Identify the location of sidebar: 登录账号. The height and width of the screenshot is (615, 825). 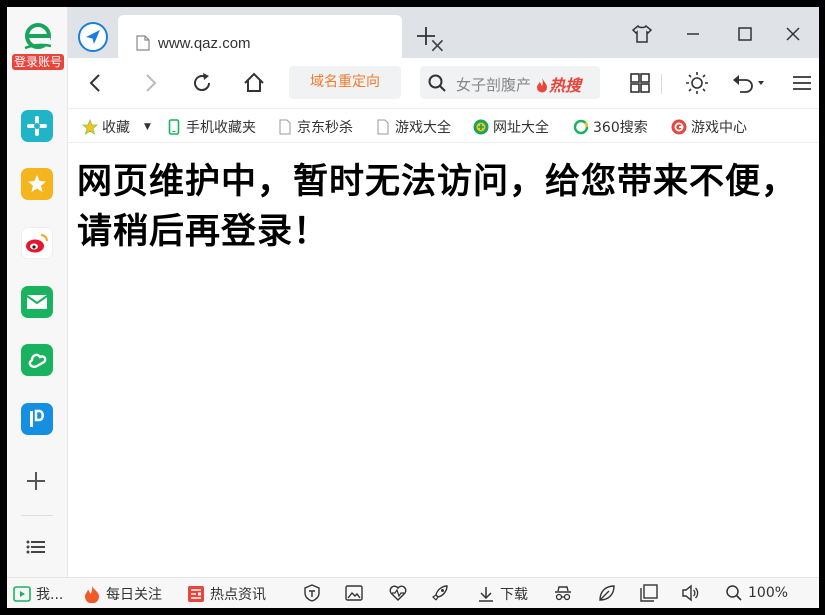
(37, 292).